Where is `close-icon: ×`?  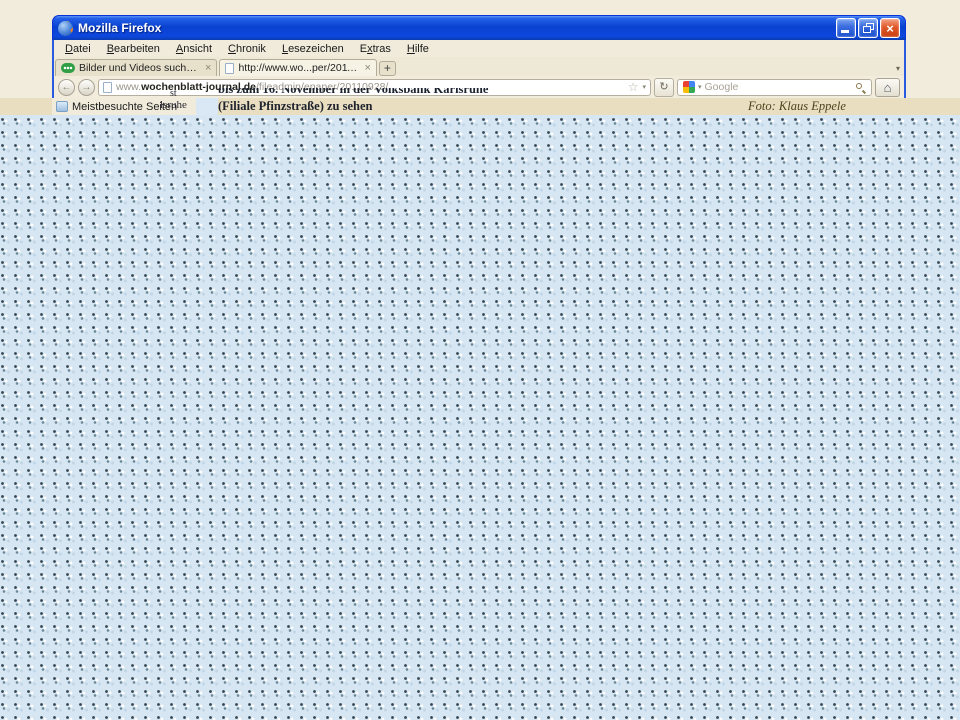 close-icon: × is located at coordinates (890, 28).